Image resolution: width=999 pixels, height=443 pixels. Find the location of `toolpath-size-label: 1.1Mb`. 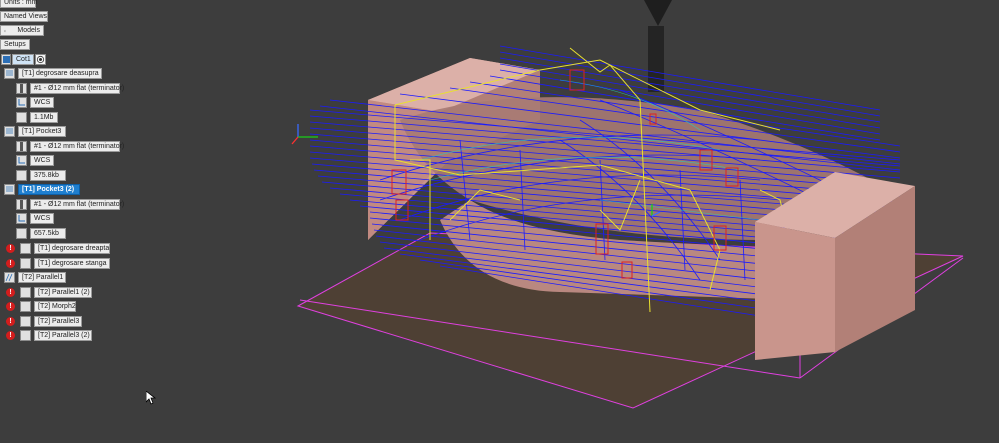

toolpath-size-label: 1.1Mb is located at coordinates (44, 117).